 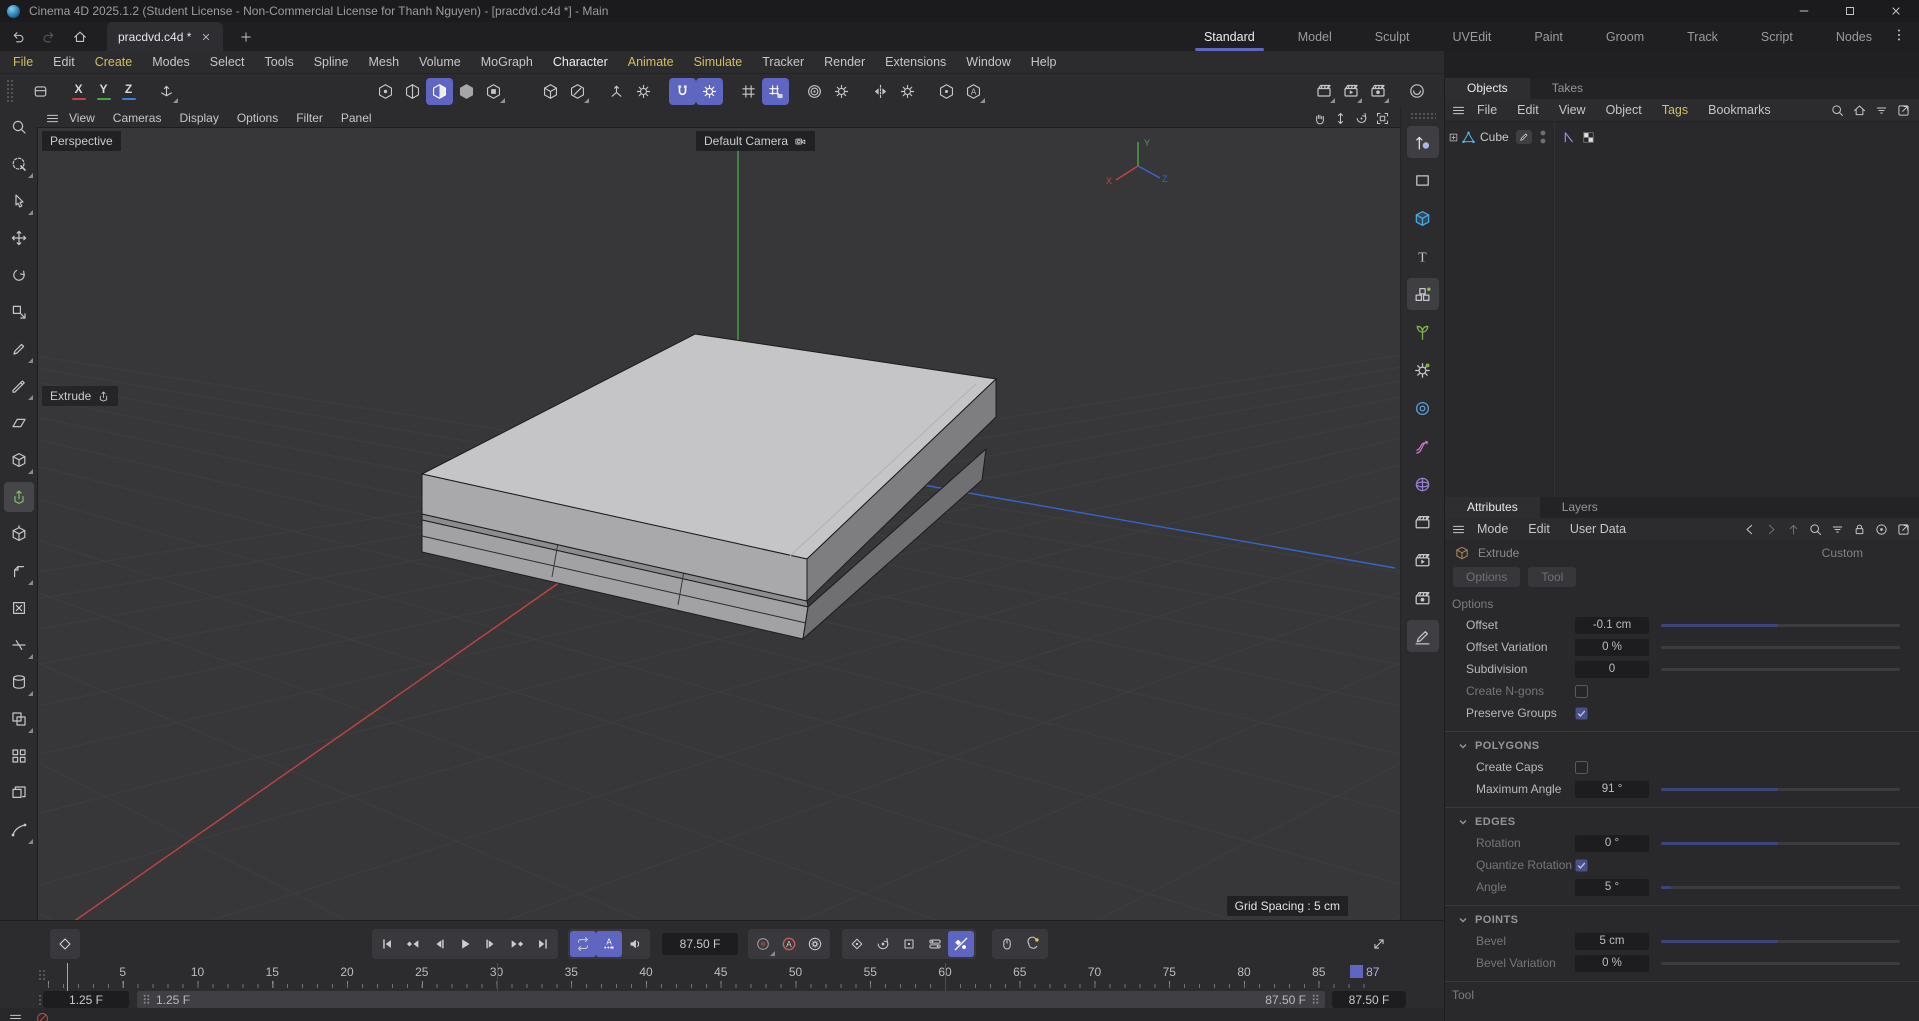 What do you see at coordinates (1422, 294) in the screenshot?
I see `cloner-button` at bounding box center [1422, 294].